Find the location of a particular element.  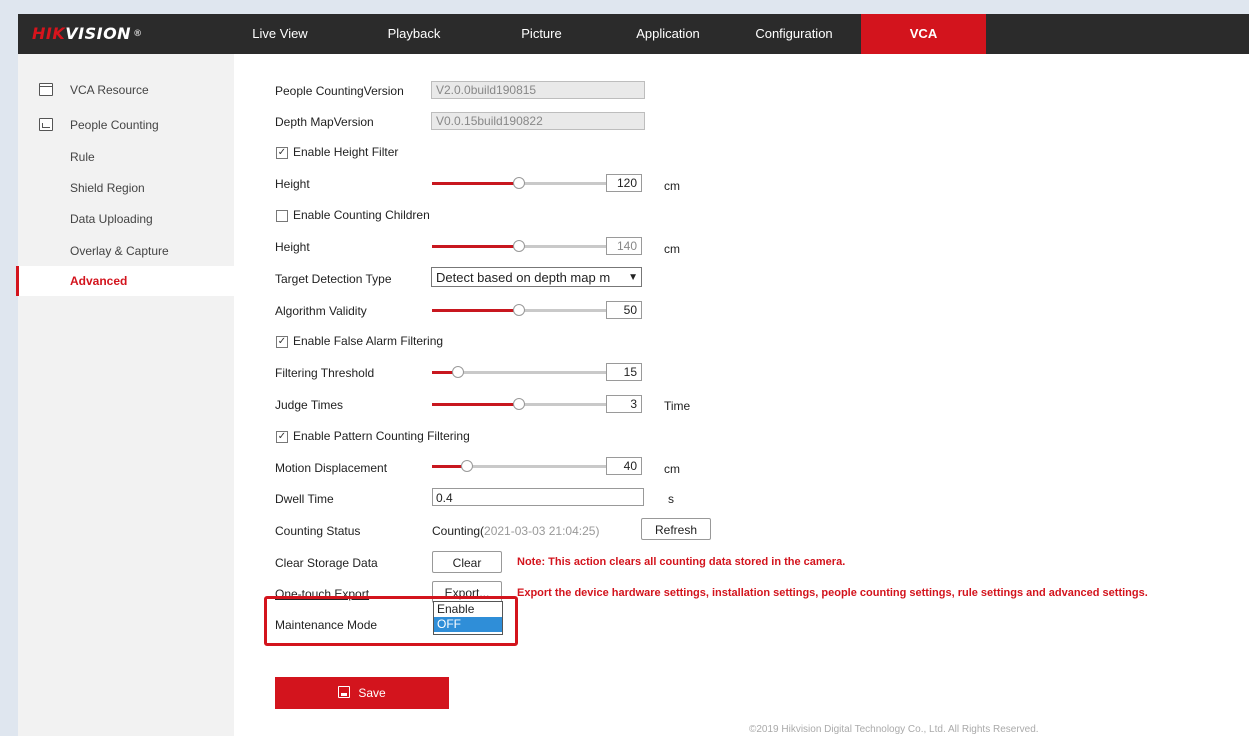

sidebar-item-people-counting: People Counting is located at coordinates (126, 125).